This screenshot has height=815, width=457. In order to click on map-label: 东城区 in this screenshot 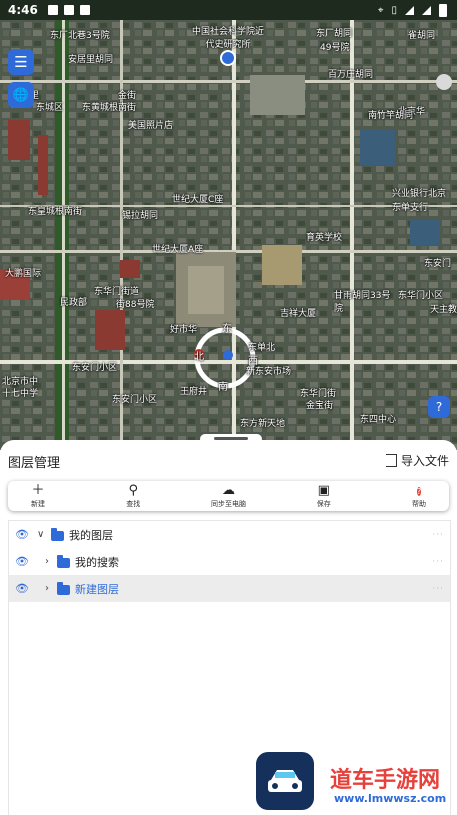, I will do `click(50, 108)`.